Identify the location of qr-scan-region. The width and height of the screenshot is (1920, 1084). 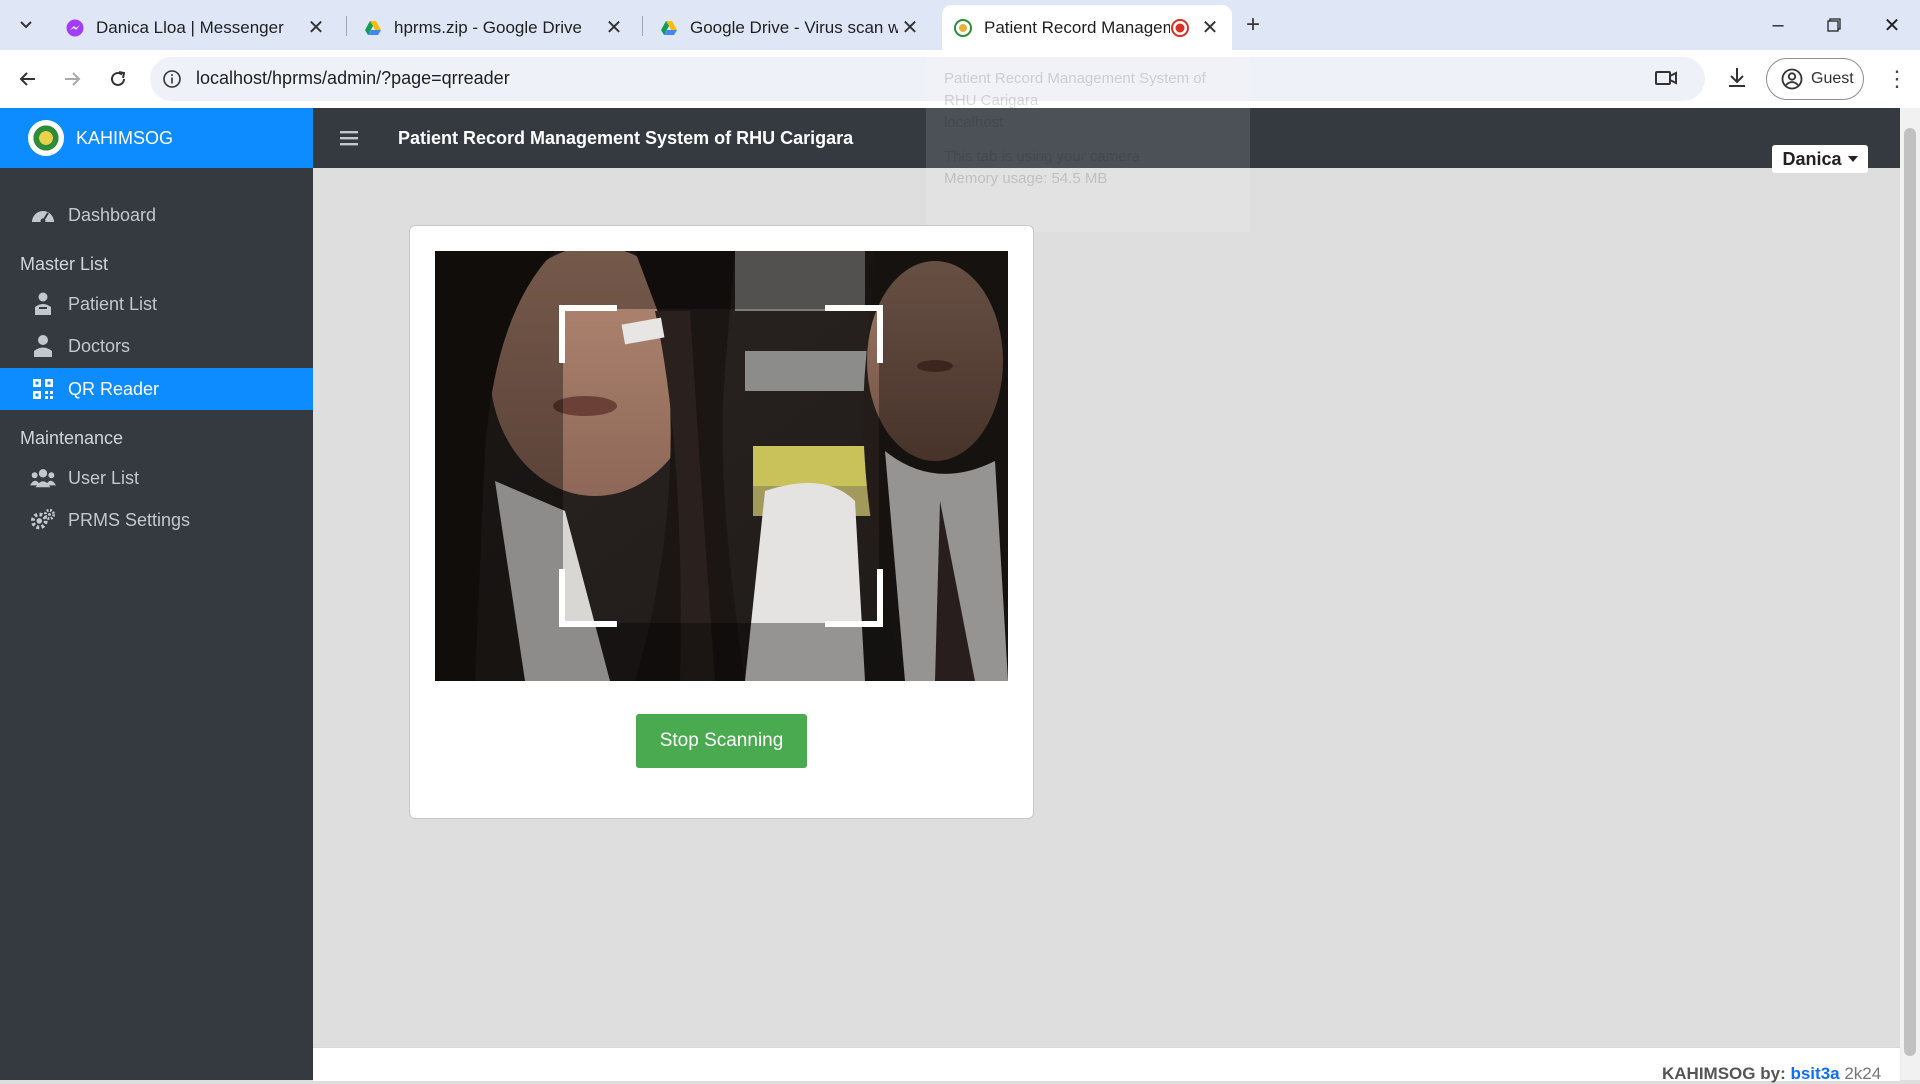
(721, 466).